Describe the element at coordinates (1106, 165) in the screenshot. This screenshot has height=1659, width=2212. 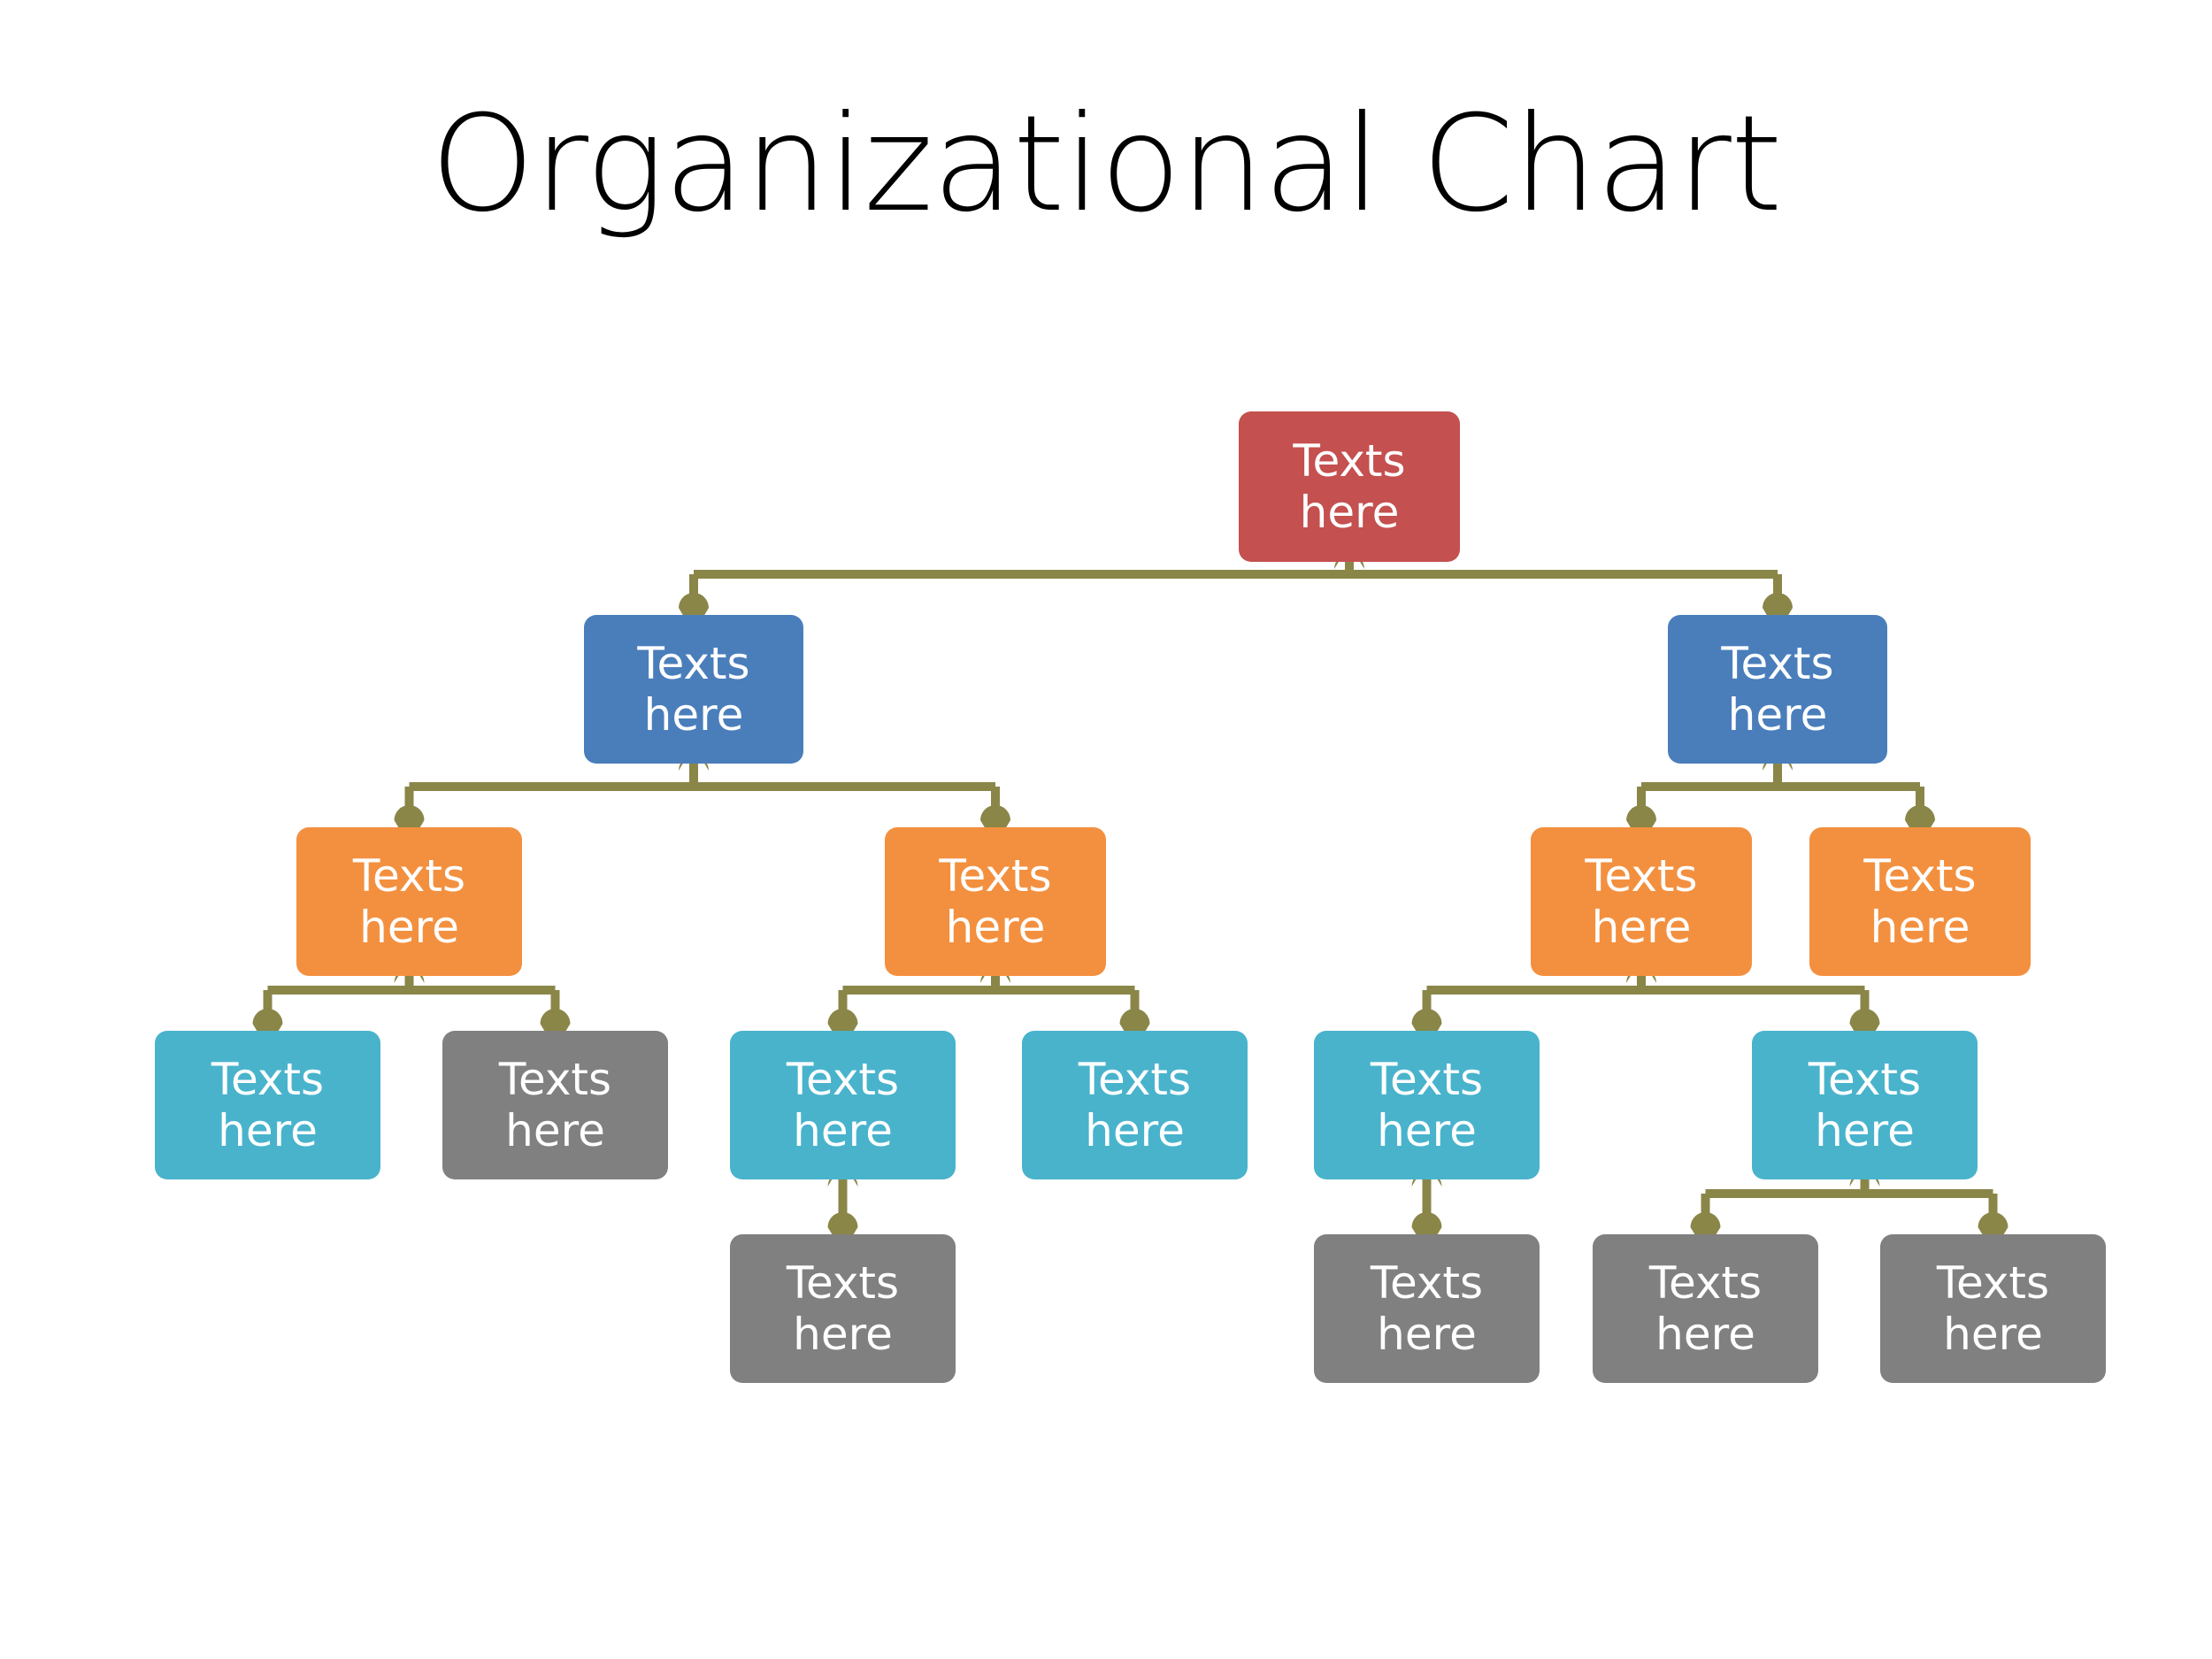
I see `page-title: Organizational Chart` at that location.